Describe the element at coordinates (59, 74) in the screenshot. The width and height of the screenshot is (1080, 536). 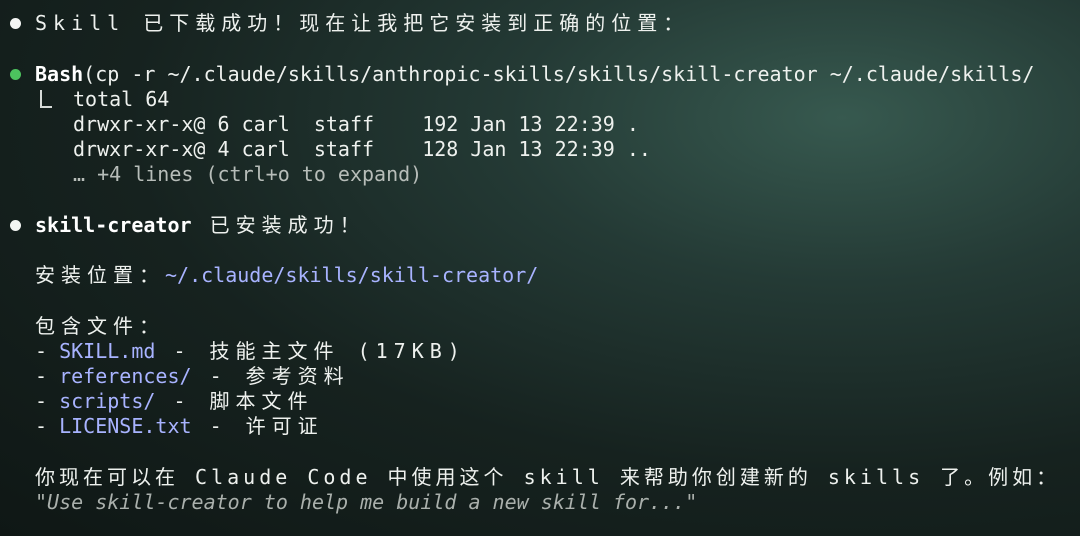
I see `tool-name: Bash` at that location.